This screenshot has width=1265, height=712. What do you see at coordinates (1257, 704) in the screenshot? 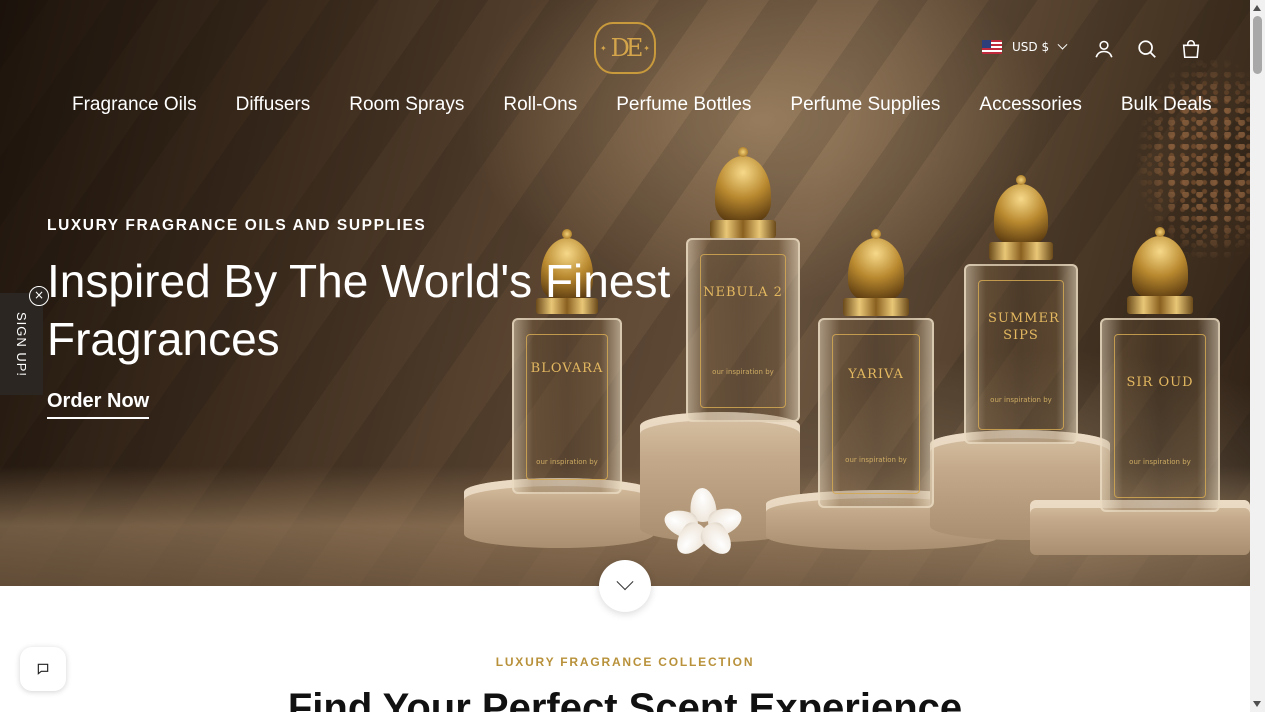
I see `scroll-down-arrow-icon` at bounding box center [1257, 704].